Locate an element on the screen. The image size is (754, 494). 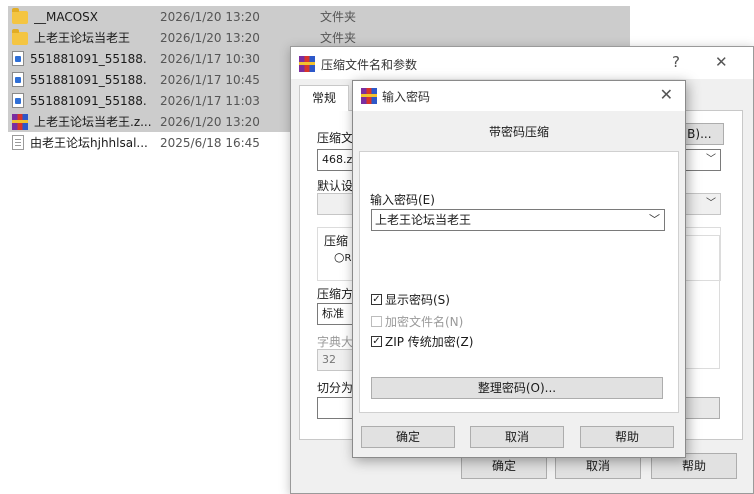
winrar-archive-icon is located at coordinates (20, 121).